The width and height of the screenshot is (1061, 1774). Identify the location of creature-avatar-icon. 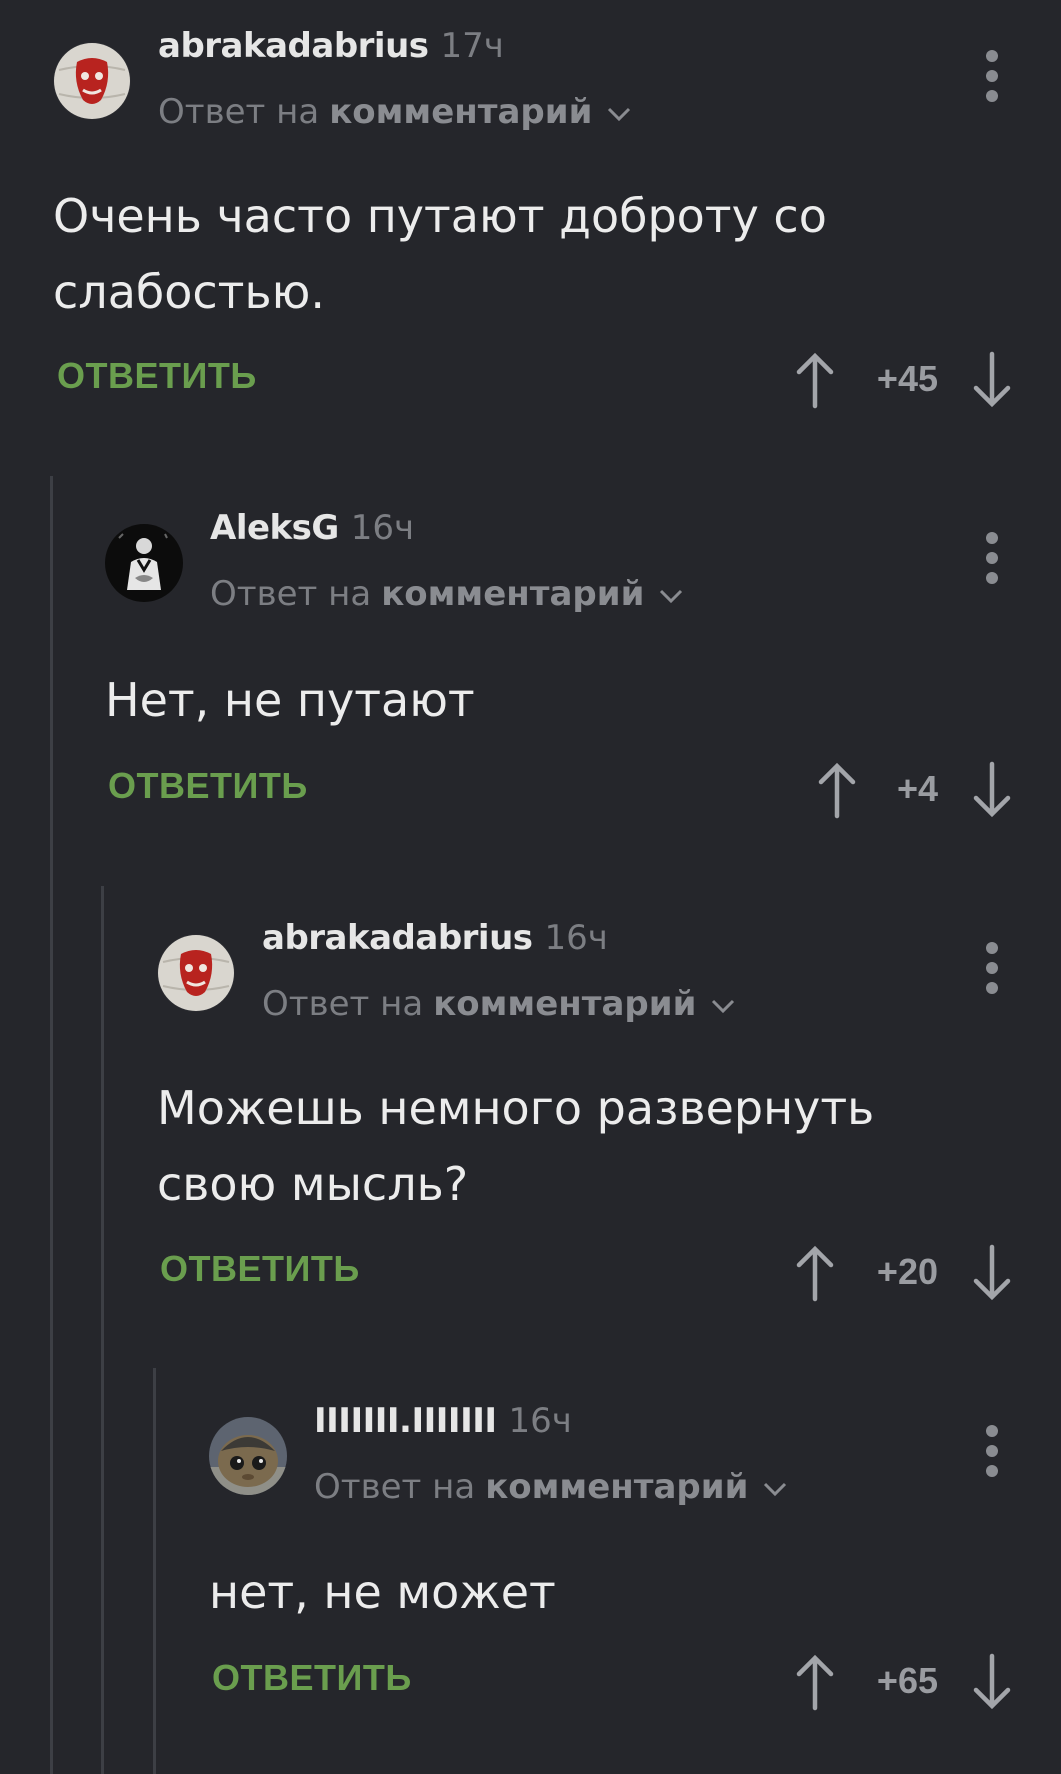
(248, 1456).